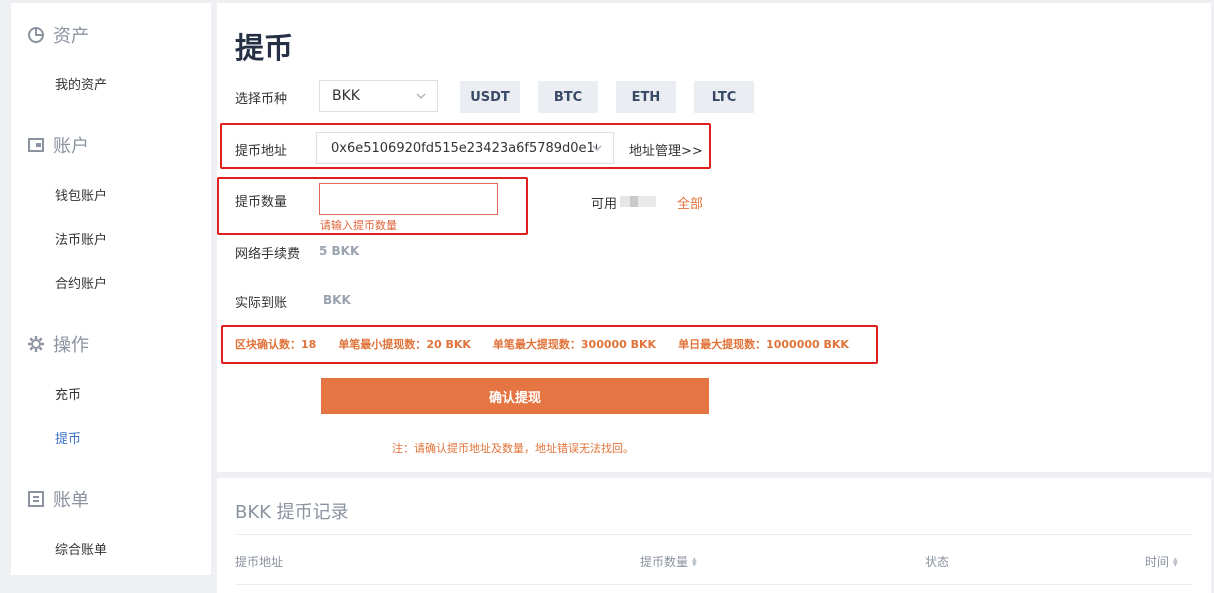  Describe the element at coordinates (81, 282) in the screenshot. I see `sidebar-item-contract-account: 合约账户` at that location.